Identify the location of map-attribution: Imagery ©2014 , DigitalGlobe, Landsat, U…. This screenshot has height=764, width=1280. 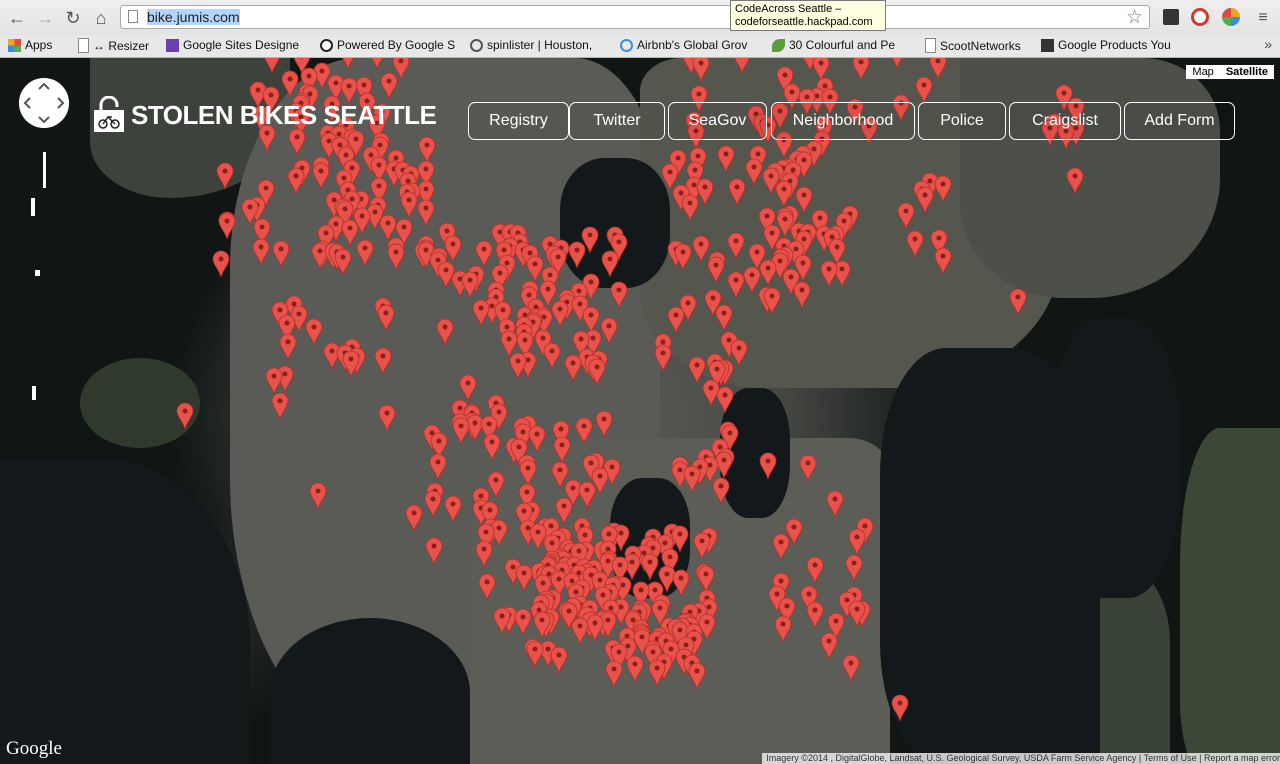
(1021, 758).